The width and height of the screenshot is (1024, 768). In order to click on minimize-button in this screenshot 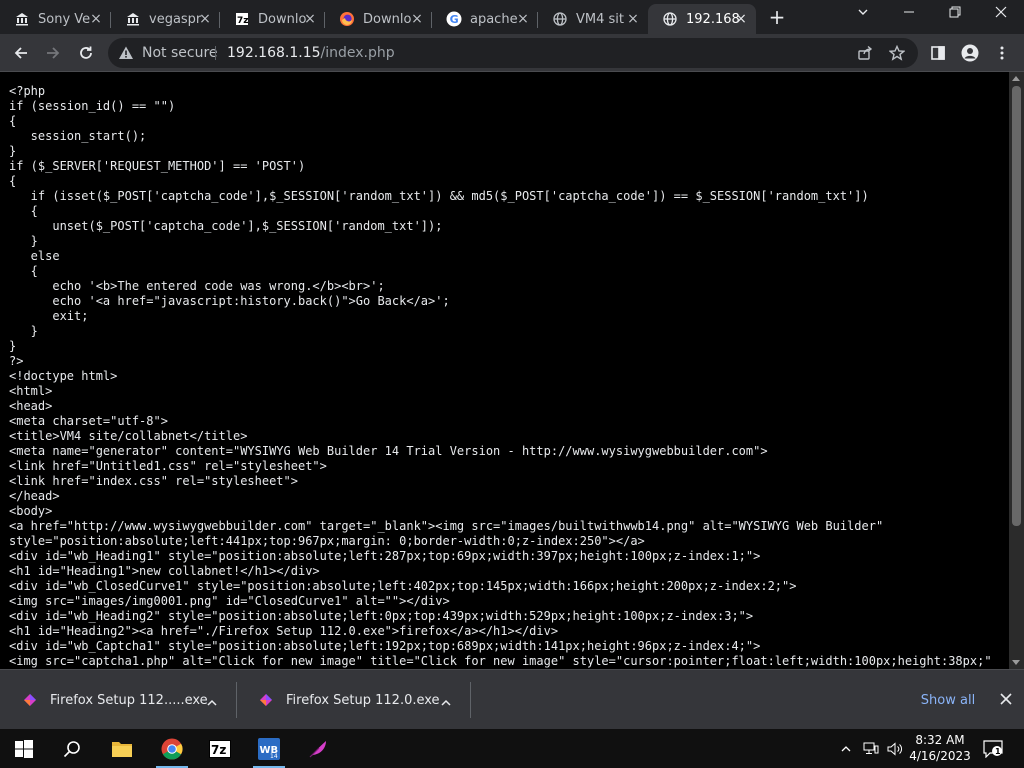, I will do `click(909, 15)`.